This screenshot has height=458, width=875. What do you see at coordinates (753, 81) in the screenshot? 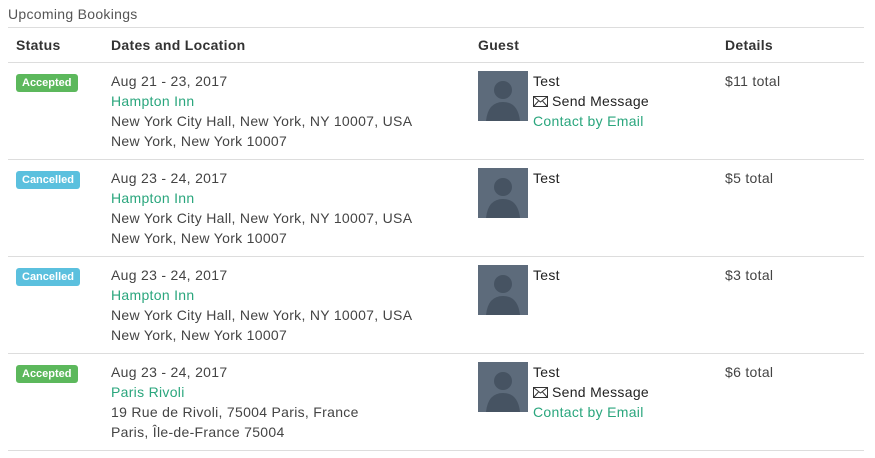
I see `booking-total: $11 total` at bounding box center [753, 81].